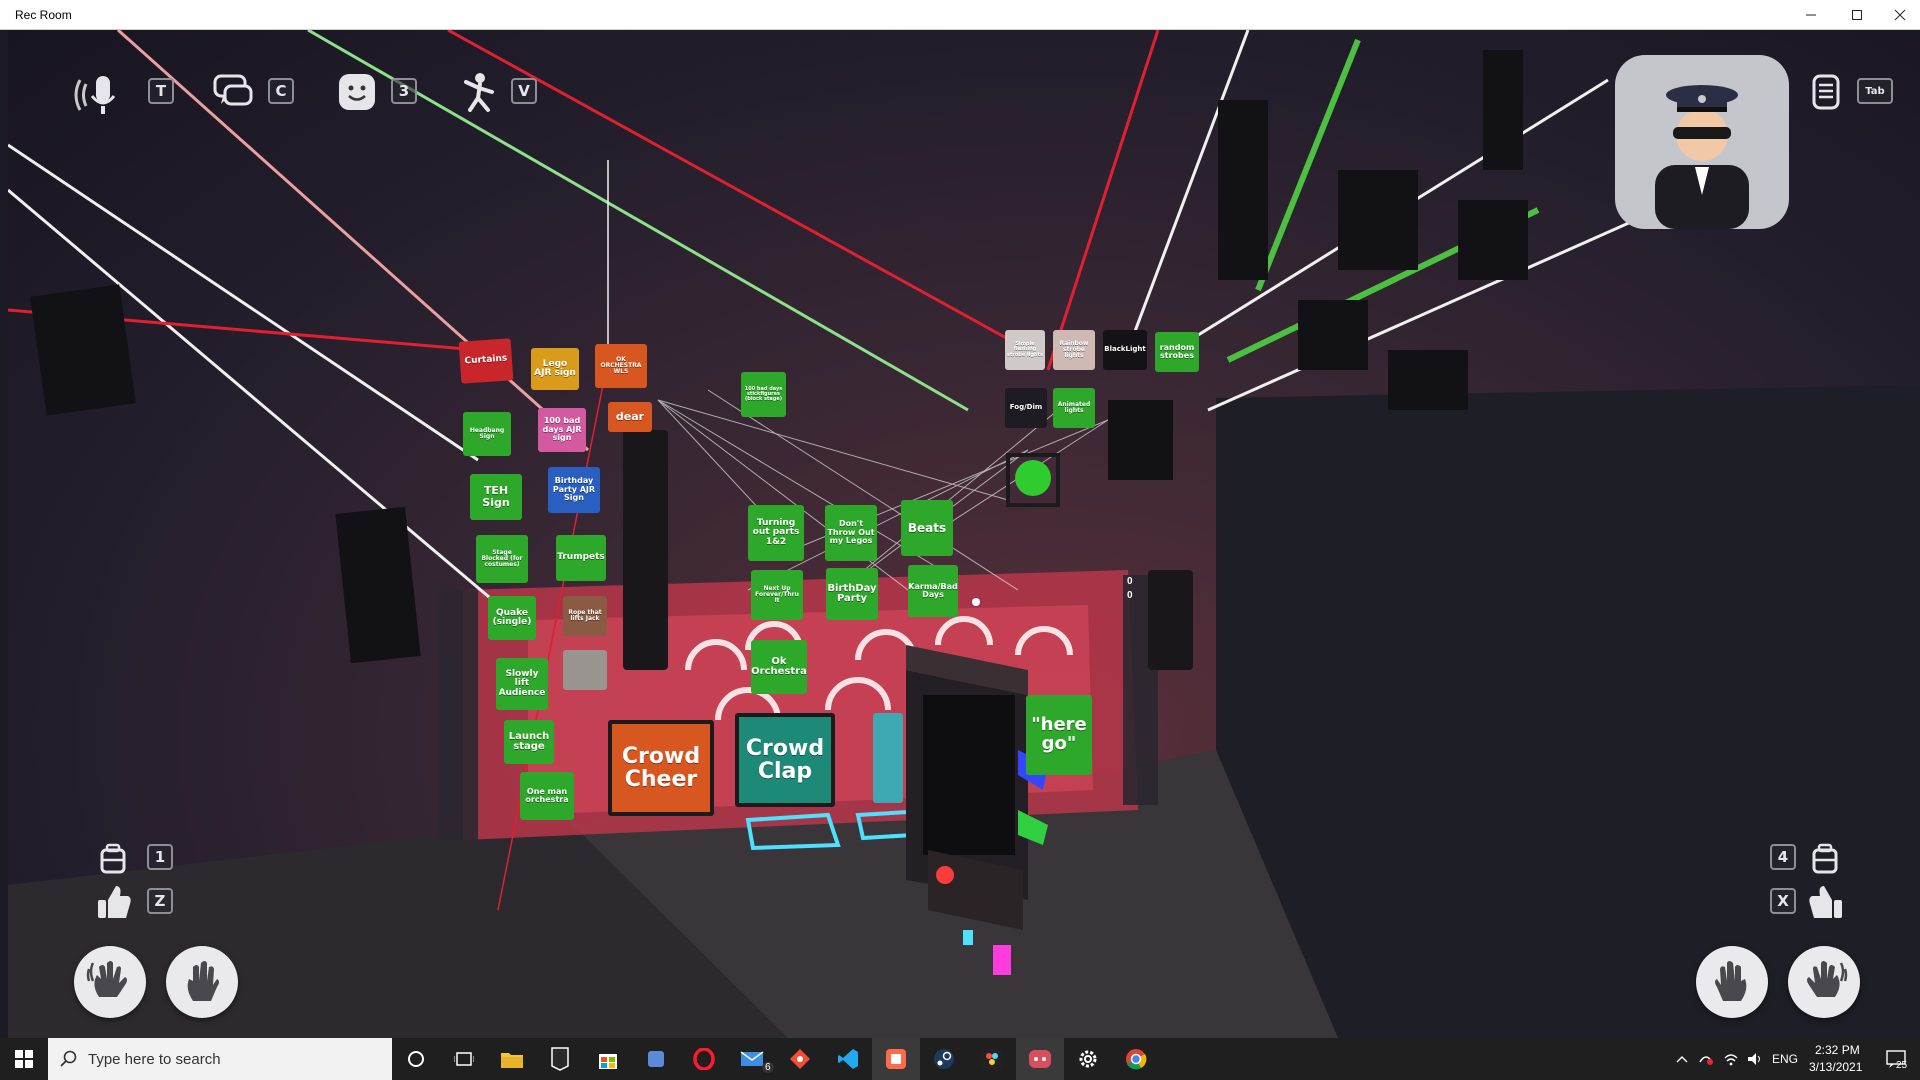 The width and height of the screenshot is (1920, 1080). Describe the element at coordinates (574, 490) in the screenshot. I see `sign-birthday-party-ajr: Birthday Party AJR Sign` at that location.